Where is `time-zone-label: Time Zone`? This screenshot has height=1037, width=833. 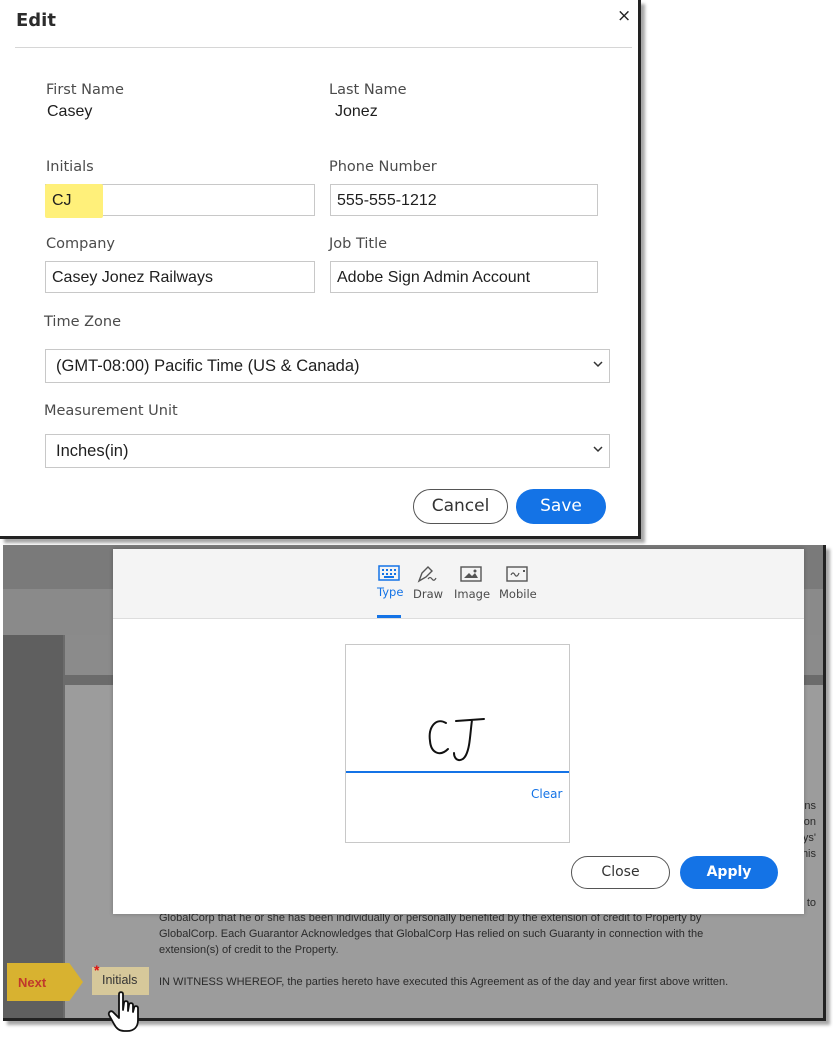
time-zone-label: Time Zone is located at coordinates (83, 322).